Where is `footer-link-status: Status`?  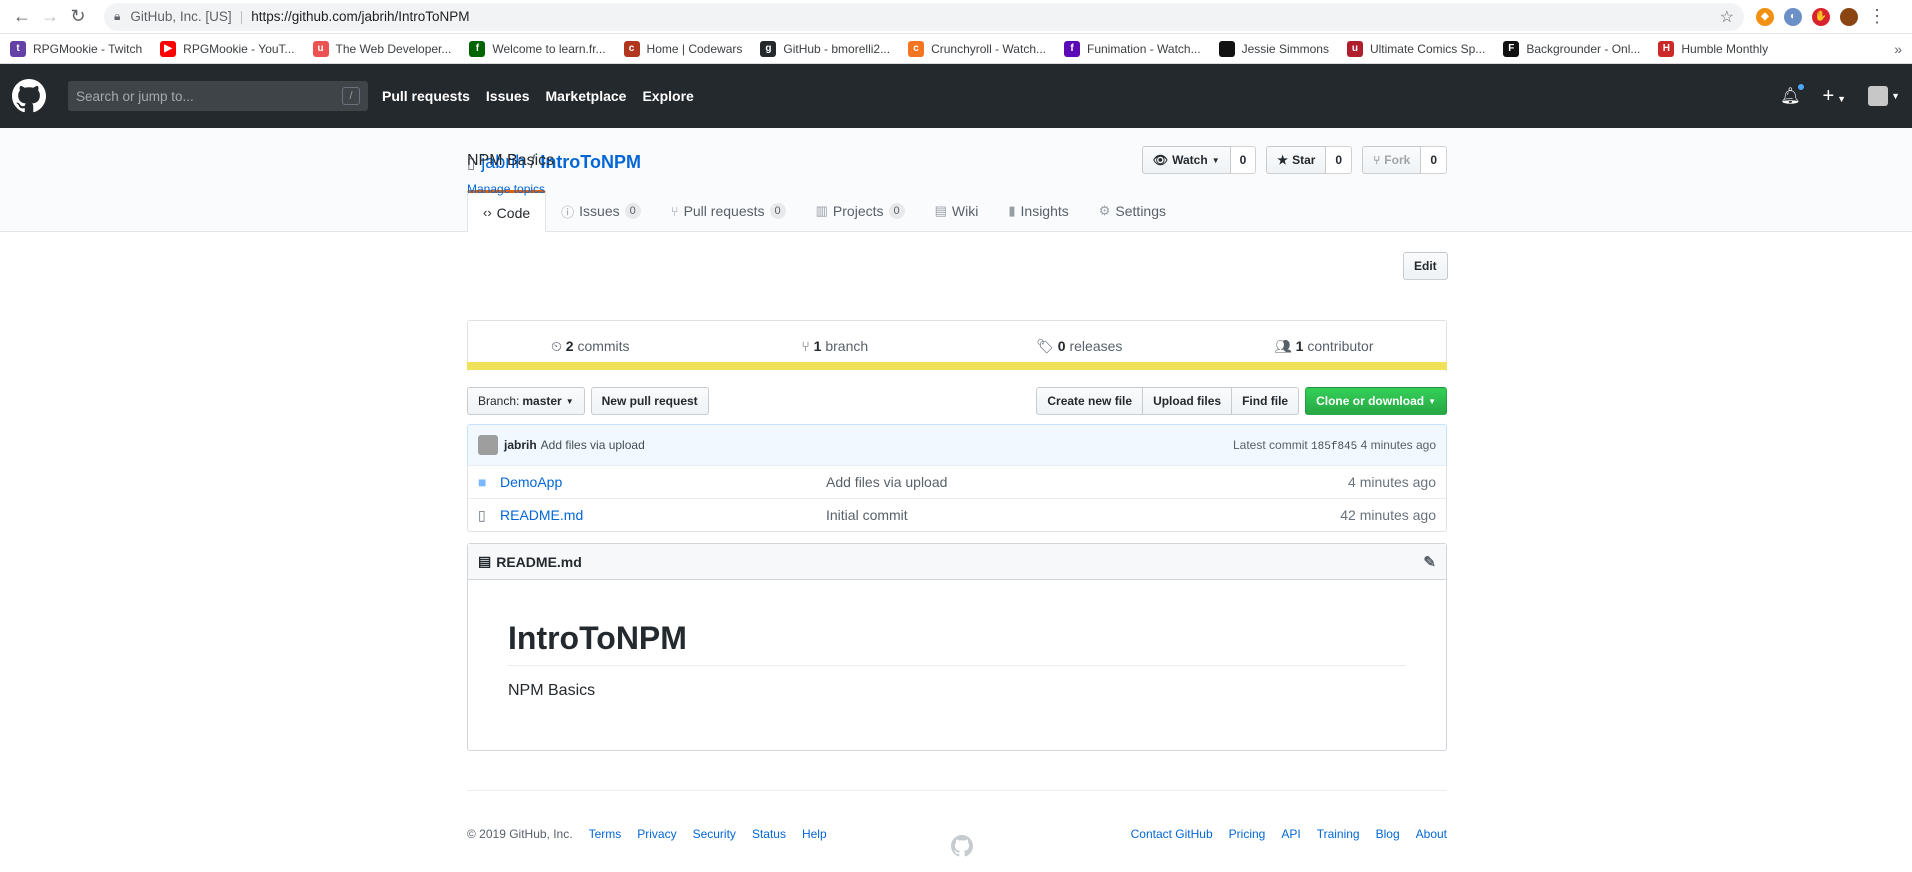
footer-link-status: Status is located at coordinates (769, 834).